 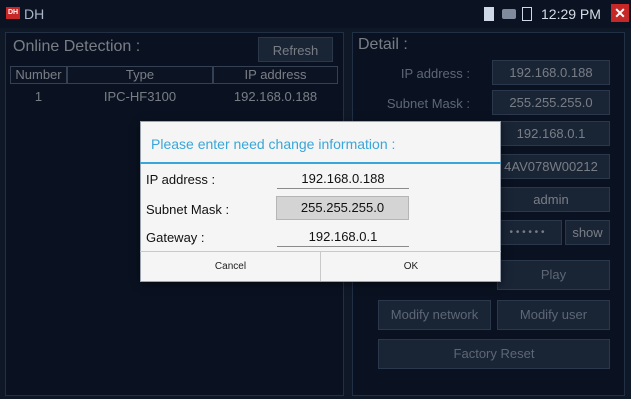 I want to click on network-icon, so click(x=509, y=14).